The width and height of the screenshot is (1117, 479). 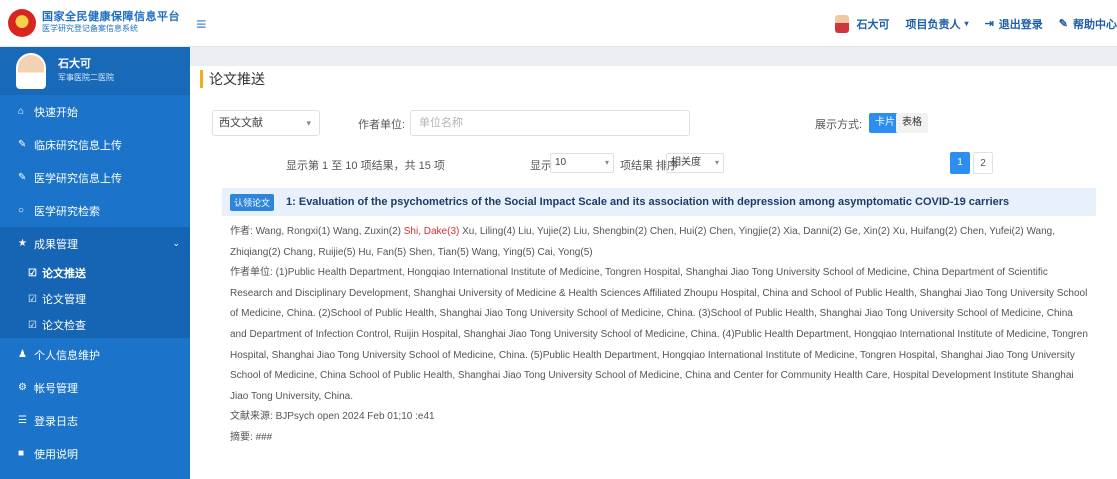 I want to click on sidebar-item-search: ○ 医学研究检索, so click(x=95, y=210).